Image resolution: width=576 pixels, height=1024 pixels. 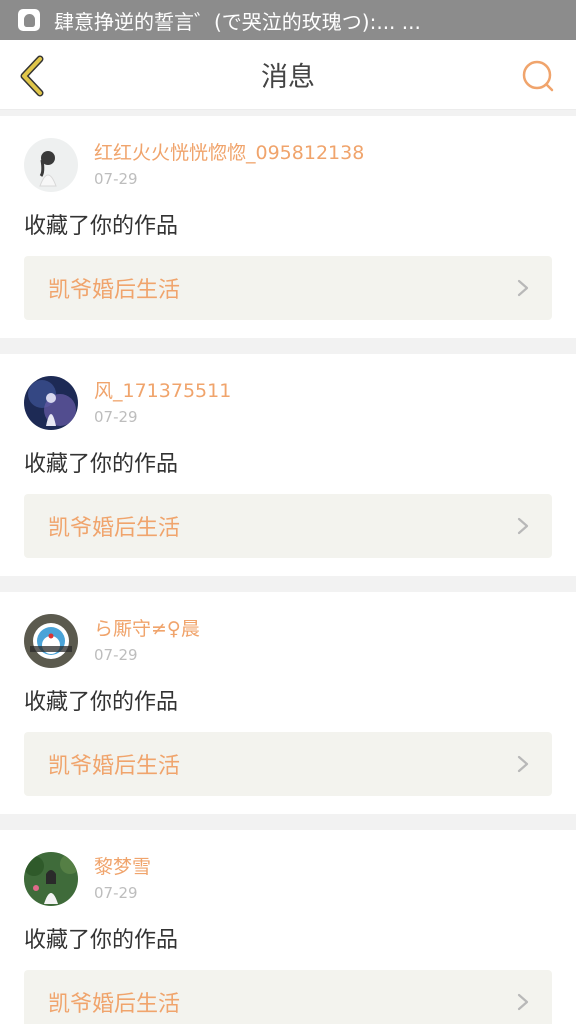 I want to click on user-name: ら厮守≠♀晨, so click(x=147, y=629).